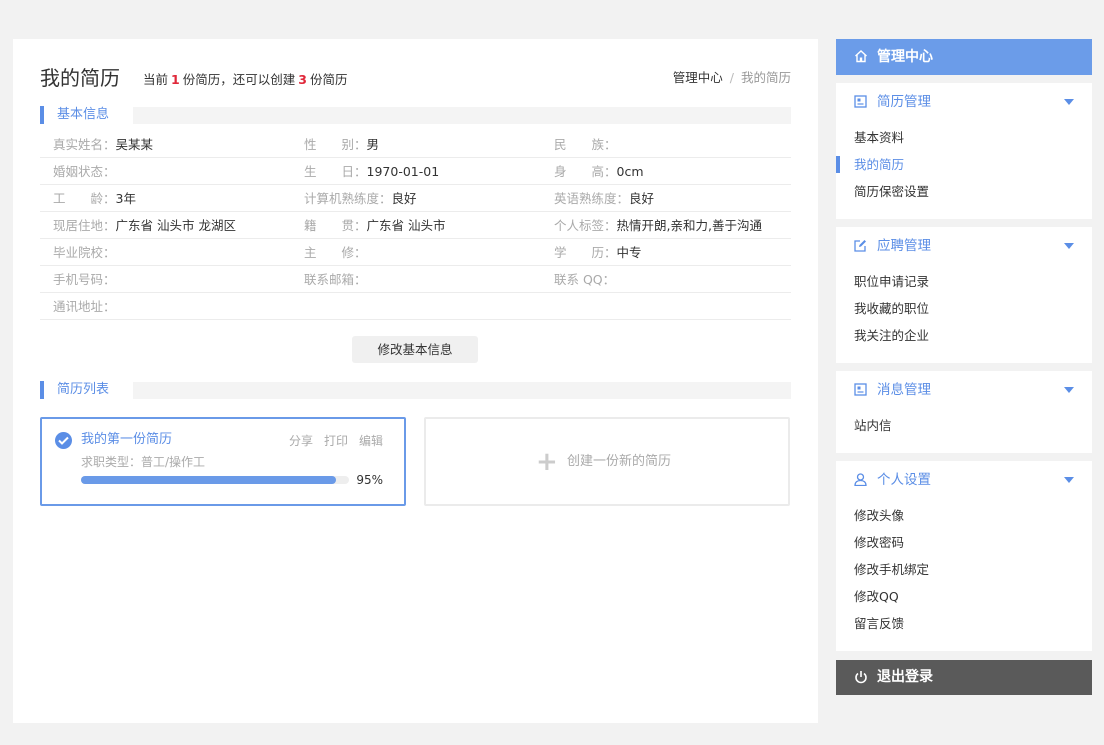 This screenshot has height=745, width=1104. I want to click on sidebar-group-messages: 消息管理 站内信, so click(964, 412).